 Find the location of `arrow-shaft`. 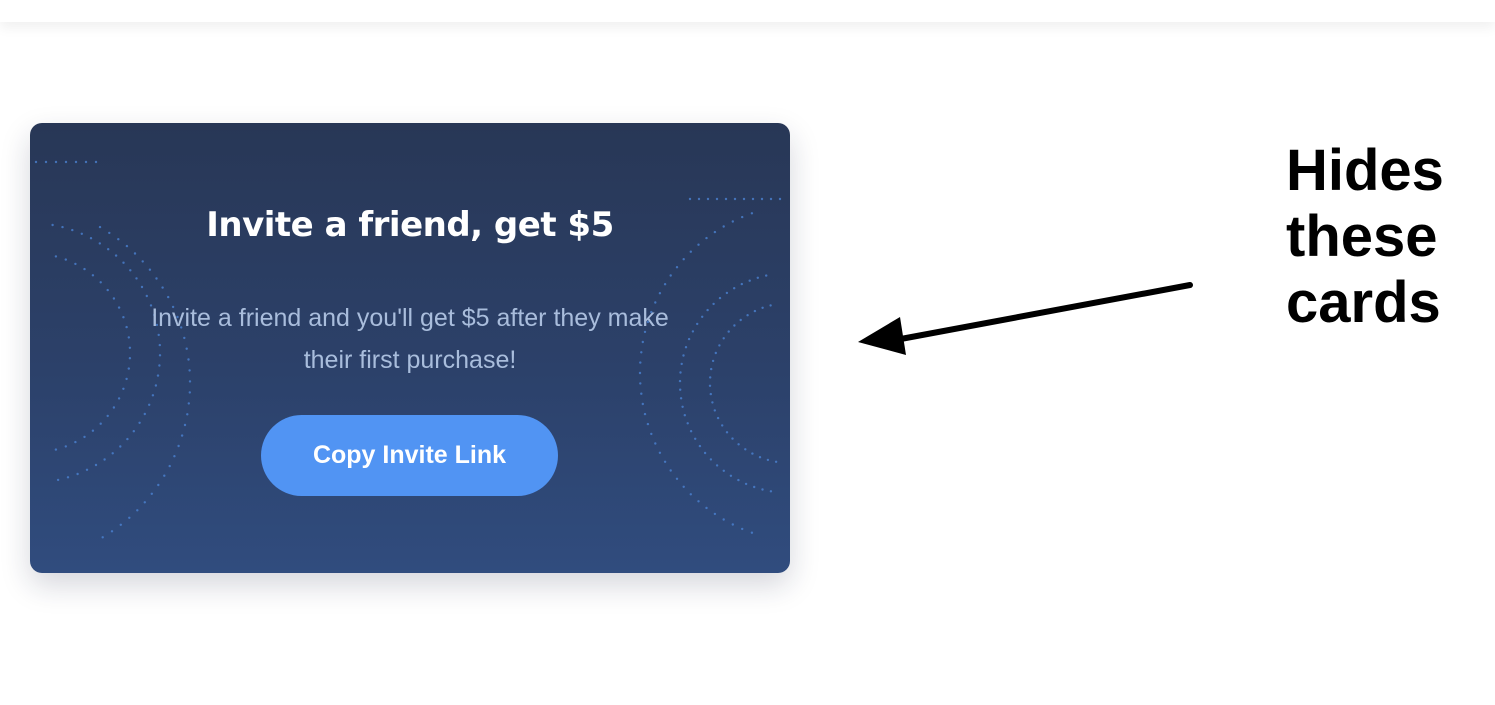

arrow-shaft is located at coordinates (1040, 313).